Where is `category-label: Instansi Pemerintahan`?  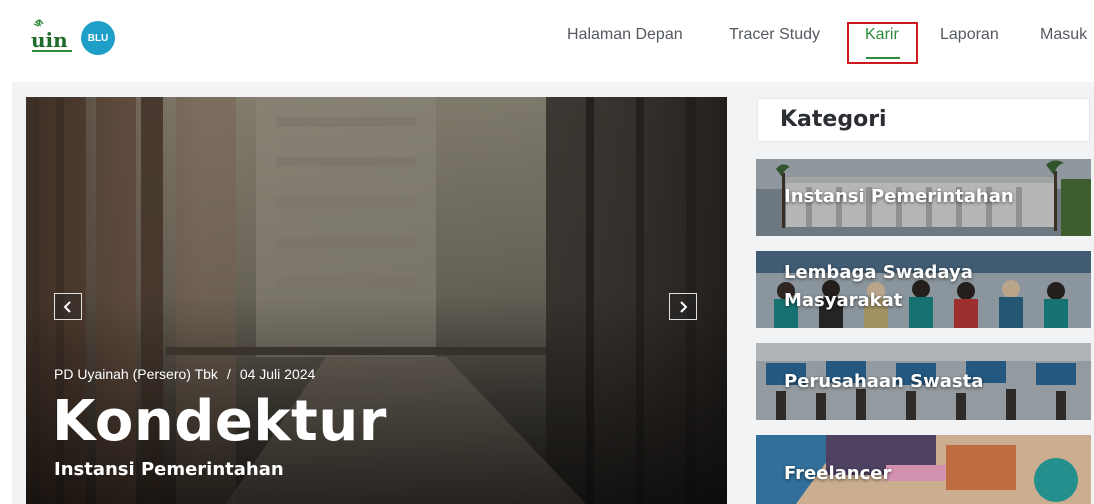 category-label: Instansi Pemerintahan is located at coordinates (899, 196).